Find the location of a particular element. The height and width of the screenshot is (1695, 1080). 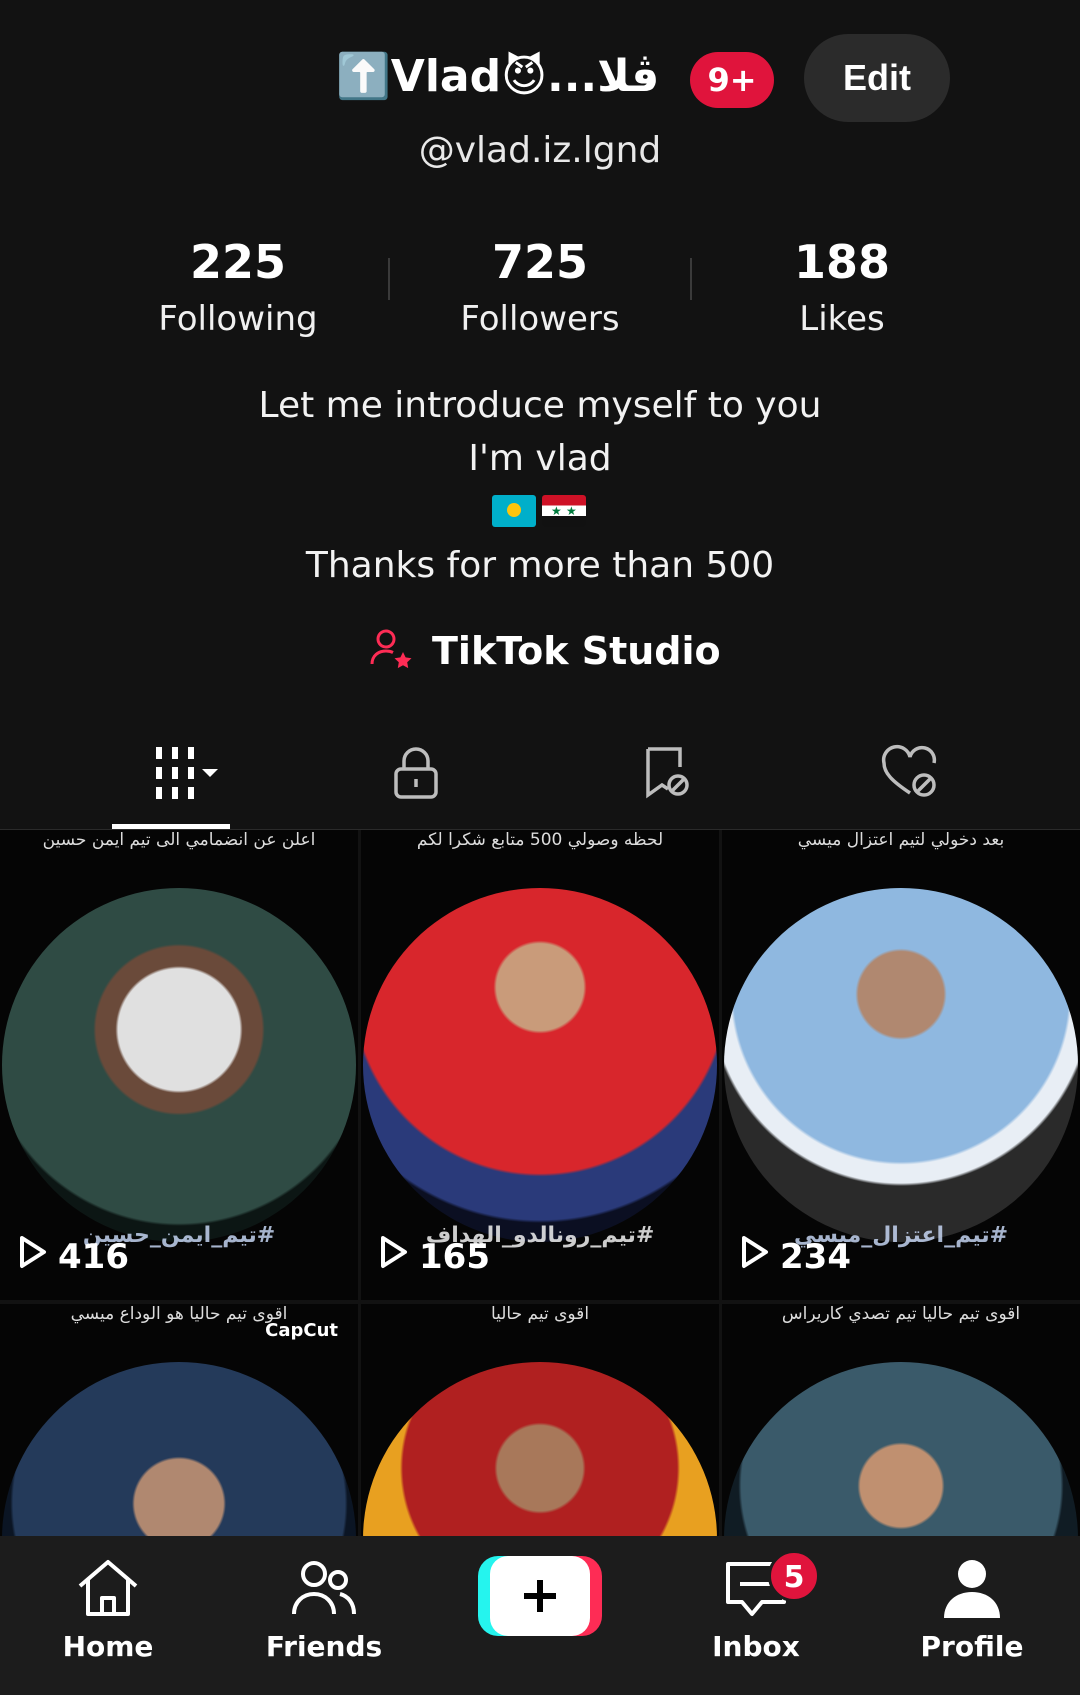

profile-tabs is located at coordinates (540, 775).